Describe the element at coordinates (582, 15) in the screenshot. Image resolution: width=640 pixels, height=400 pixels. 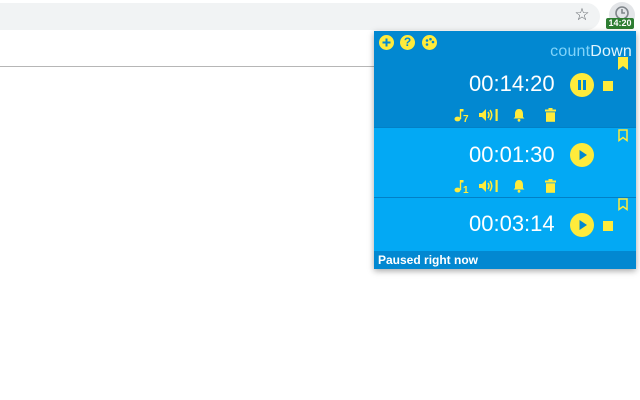
I see `star-outline-icon: ☆` at that location.